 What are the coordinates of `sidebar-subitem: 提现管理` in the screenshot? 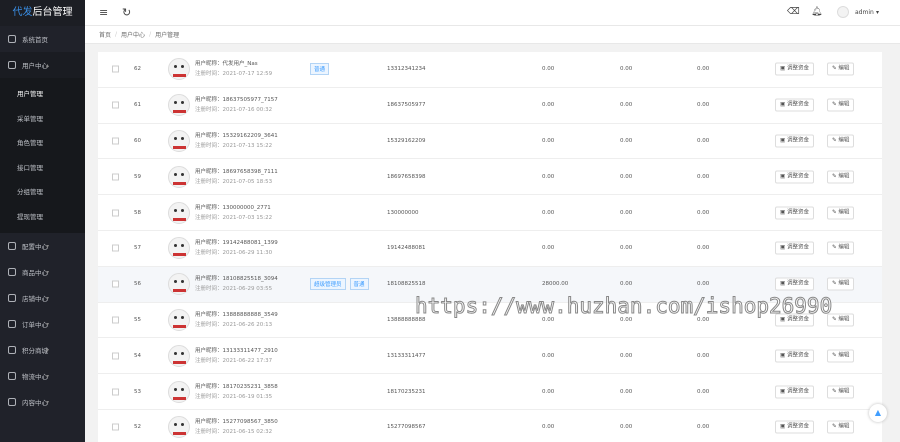 It's located at (42, 217).